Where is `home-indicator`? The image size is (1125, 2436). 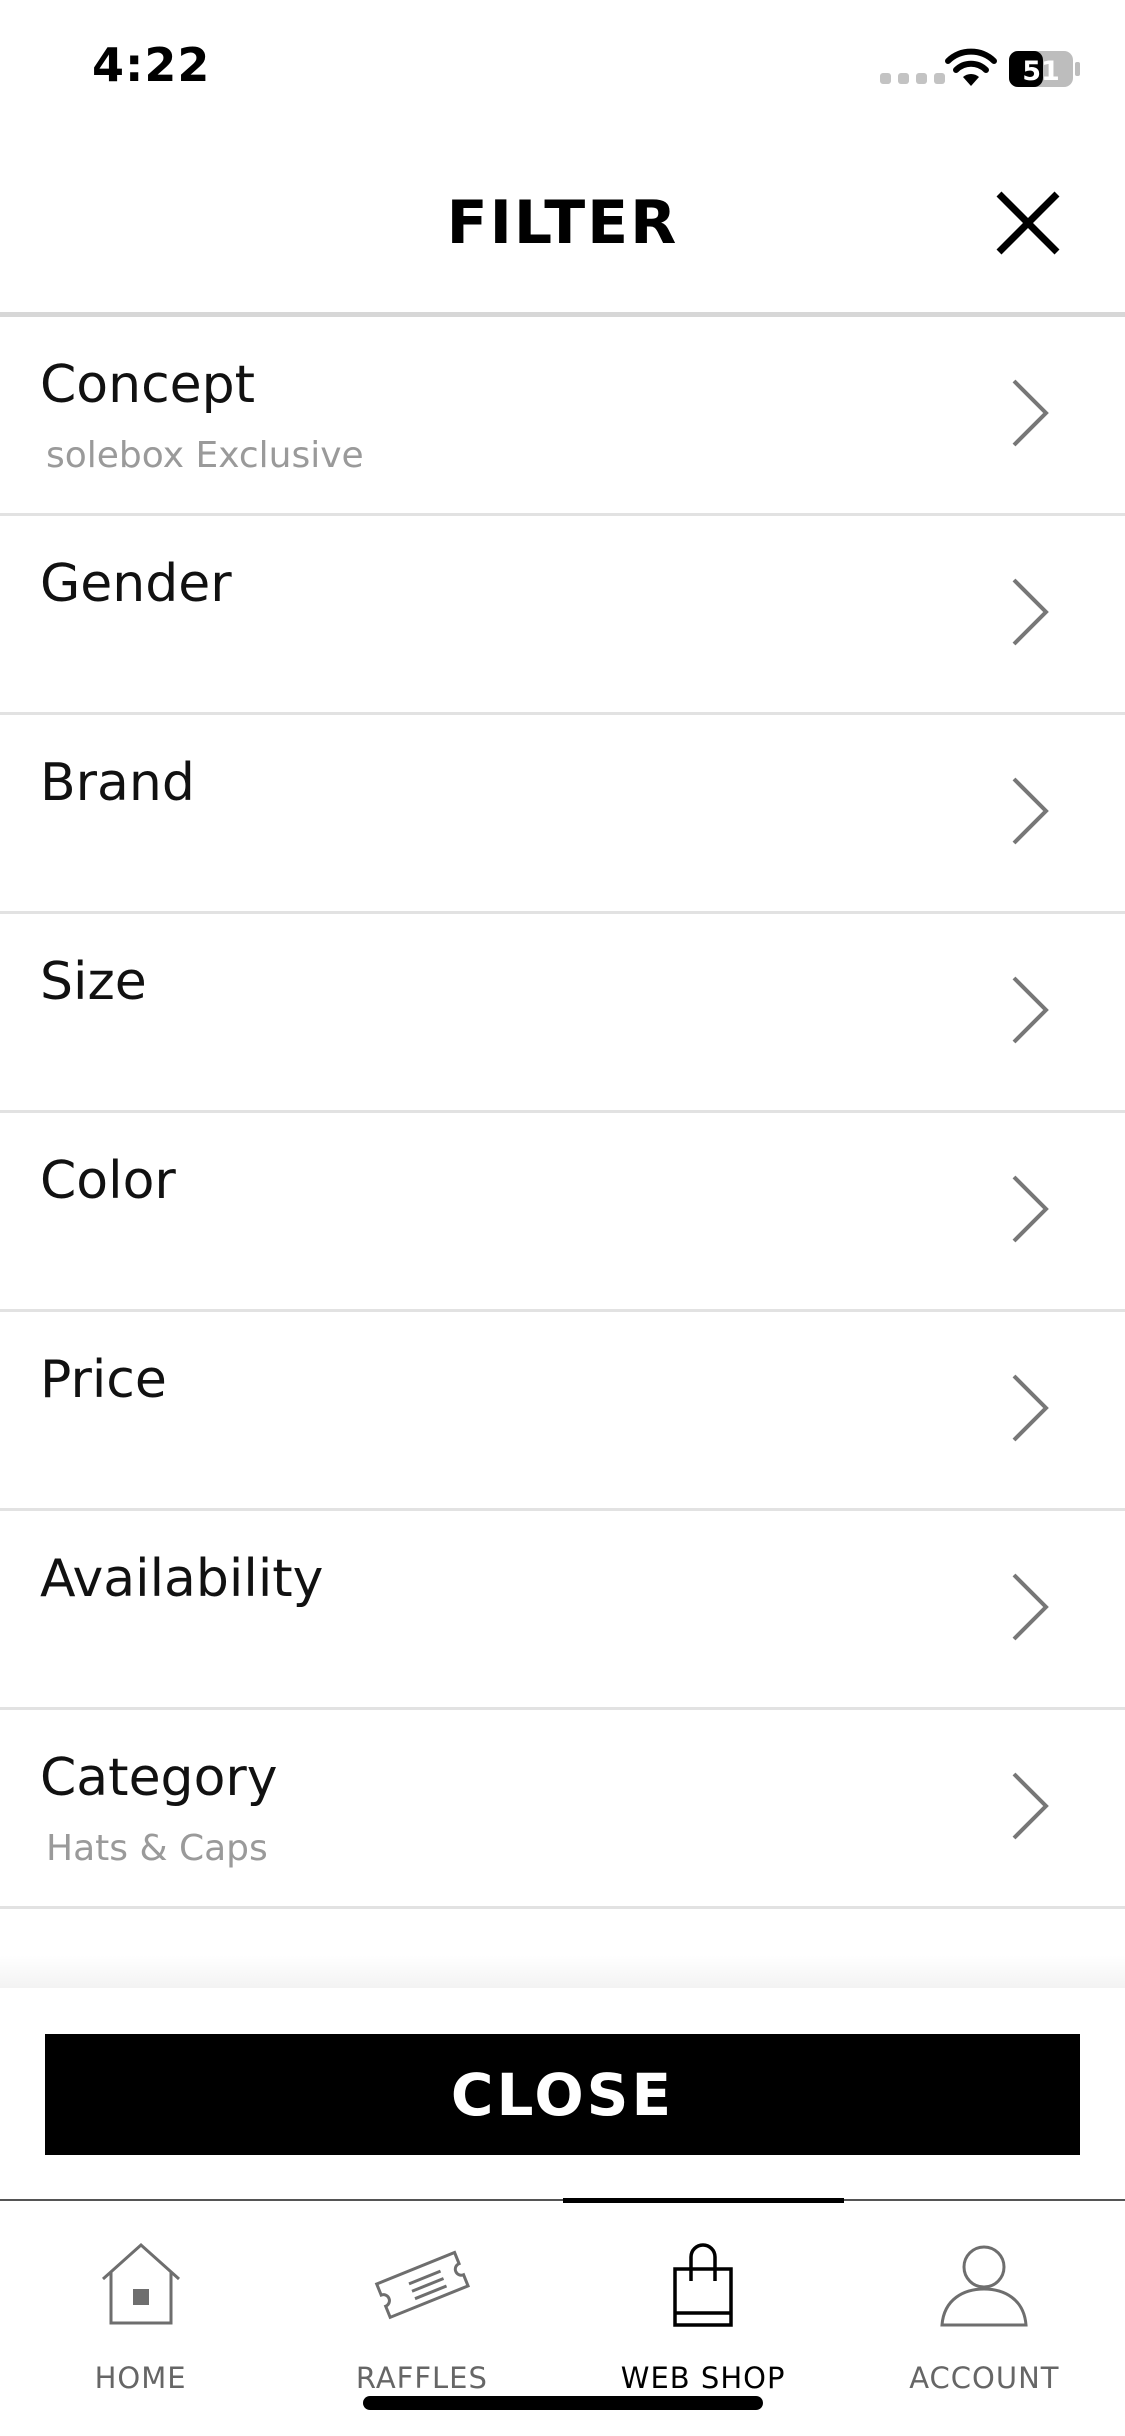
home-indicator is located at coordinates (563, 2403).